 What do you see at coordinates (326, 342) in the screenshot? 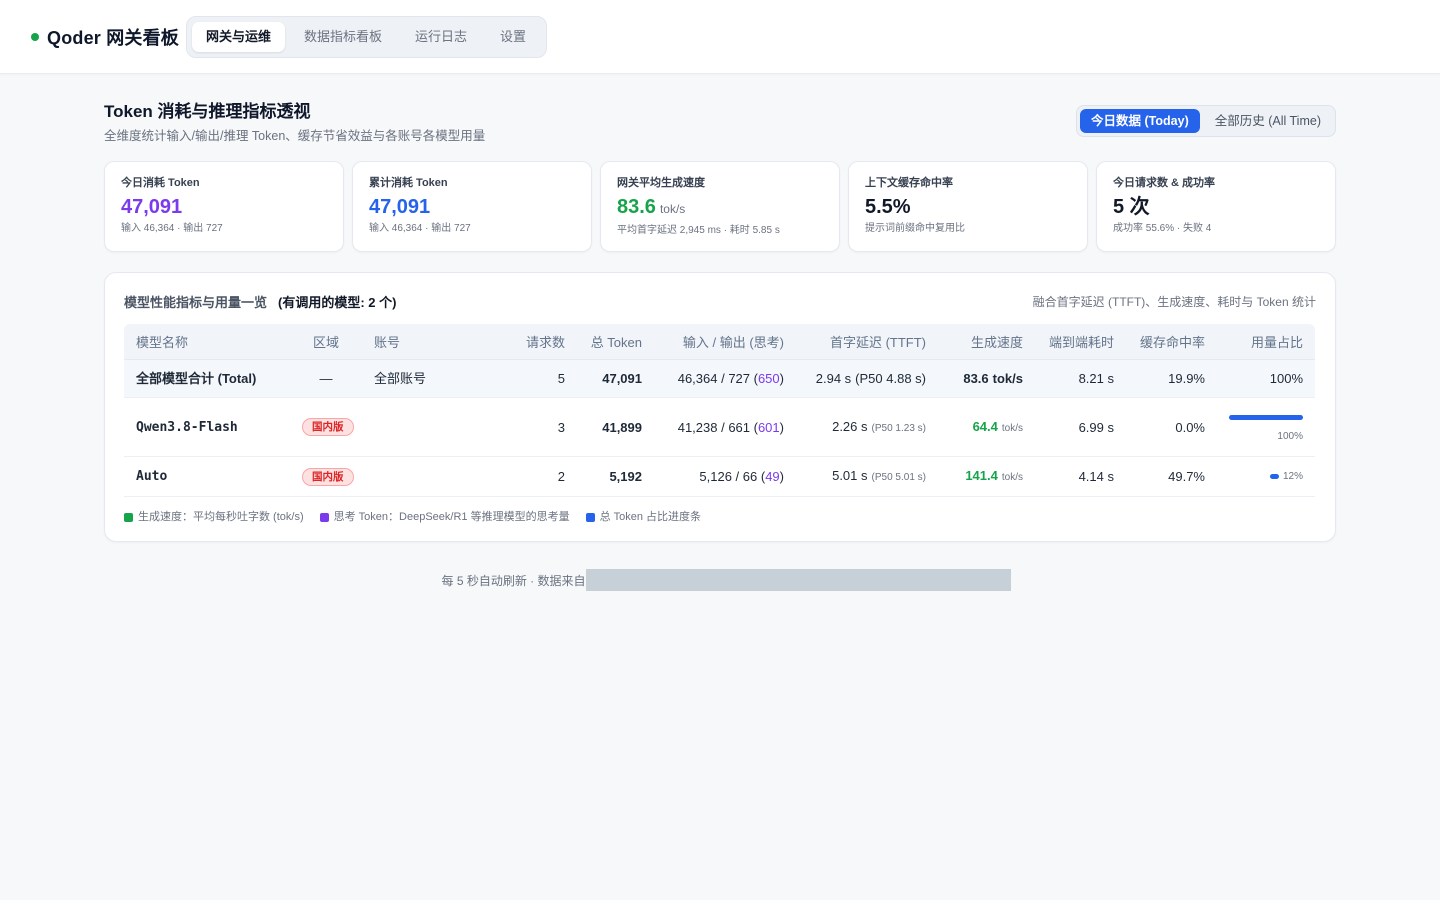
I see `col-region: 区域` at bounding box center [326, 342].